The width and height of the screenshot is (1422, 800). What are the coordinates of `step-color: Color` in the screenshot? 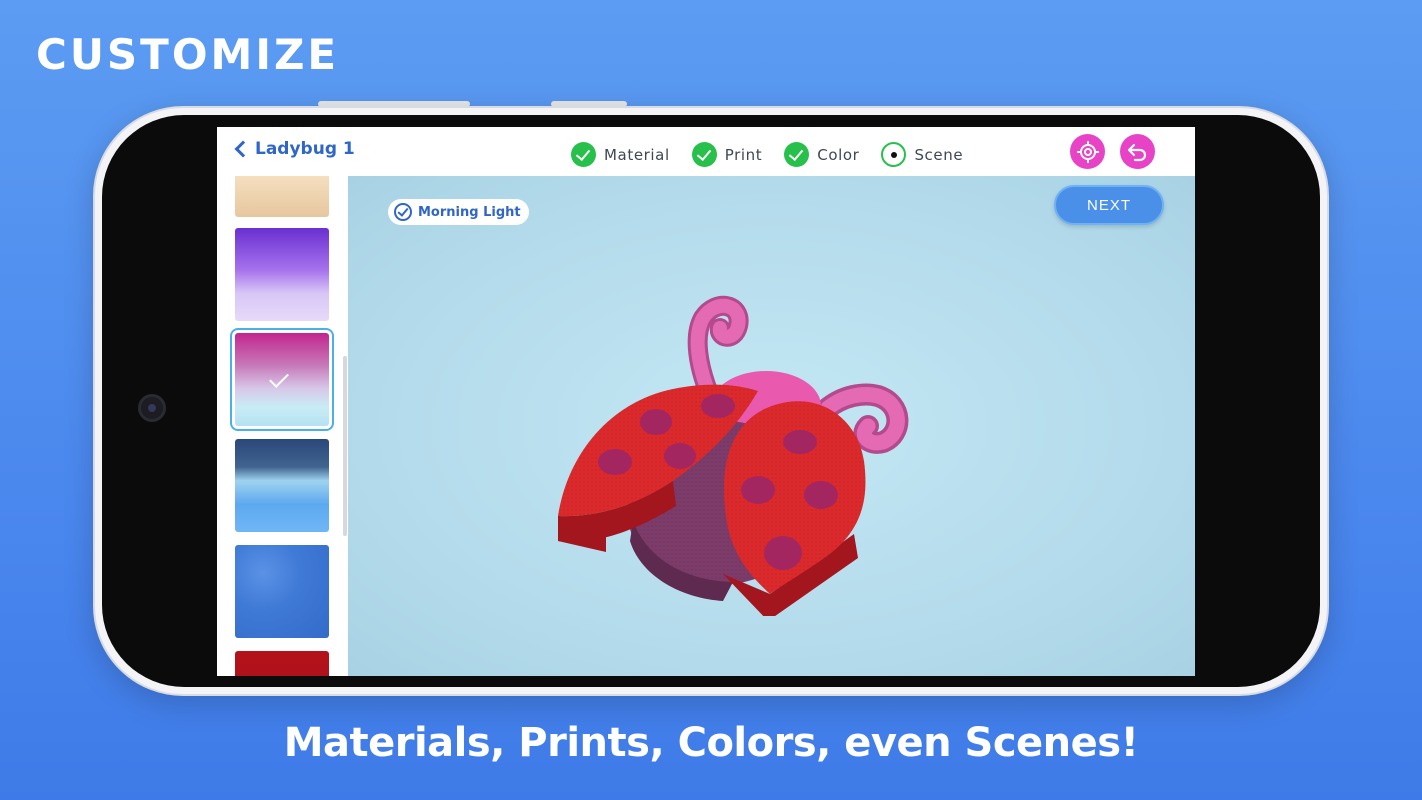 It's located at (821, 154).